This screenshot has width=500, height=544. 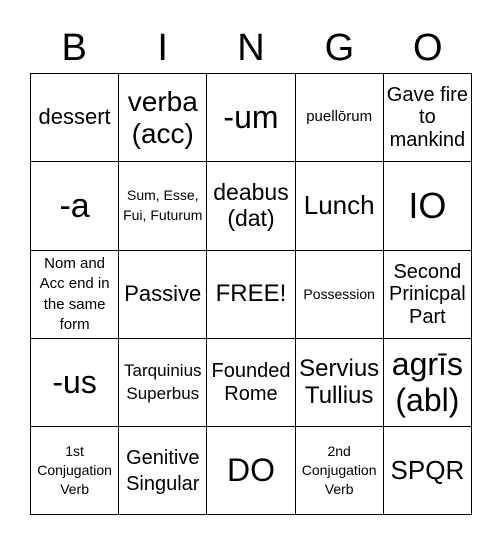 I want to click on bingo-cell: deabus (dat), so click(x=251, y=206).